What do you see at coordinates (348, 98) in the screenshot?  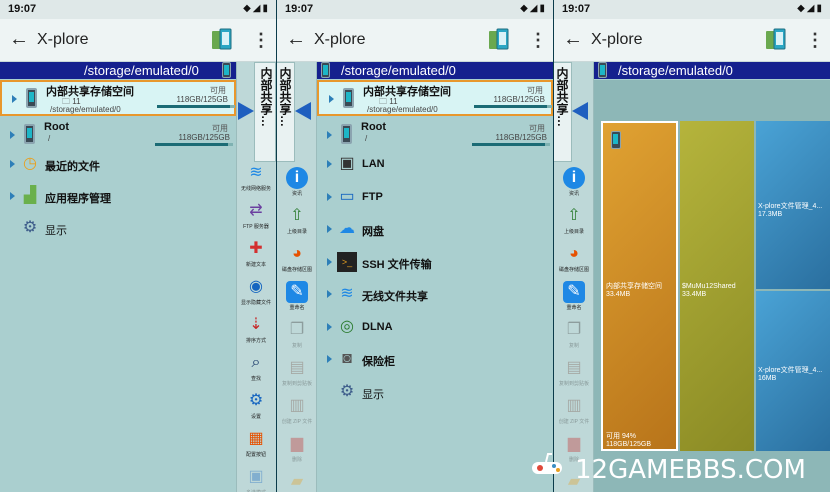 I see `phone-storage-icon` at bounding box center [348, 98].